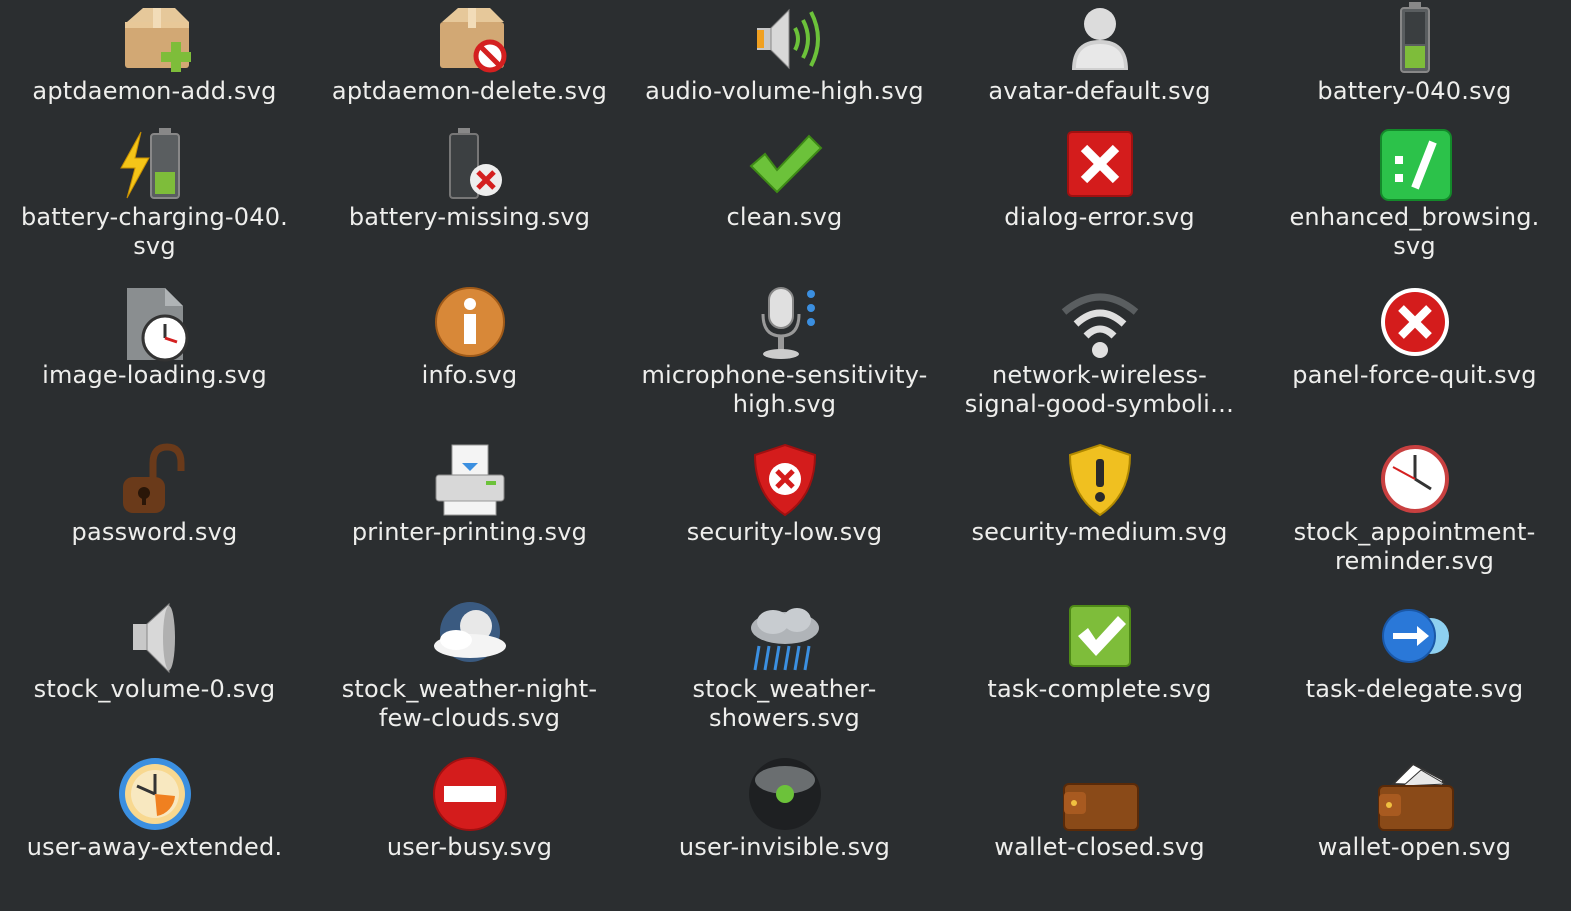 This screenshot has height=911, width=1571. What do you see at coordinates (469, 847) in the screenshot?
I see `icon-label: user-busy.svg` at bounding box center [469, 847].